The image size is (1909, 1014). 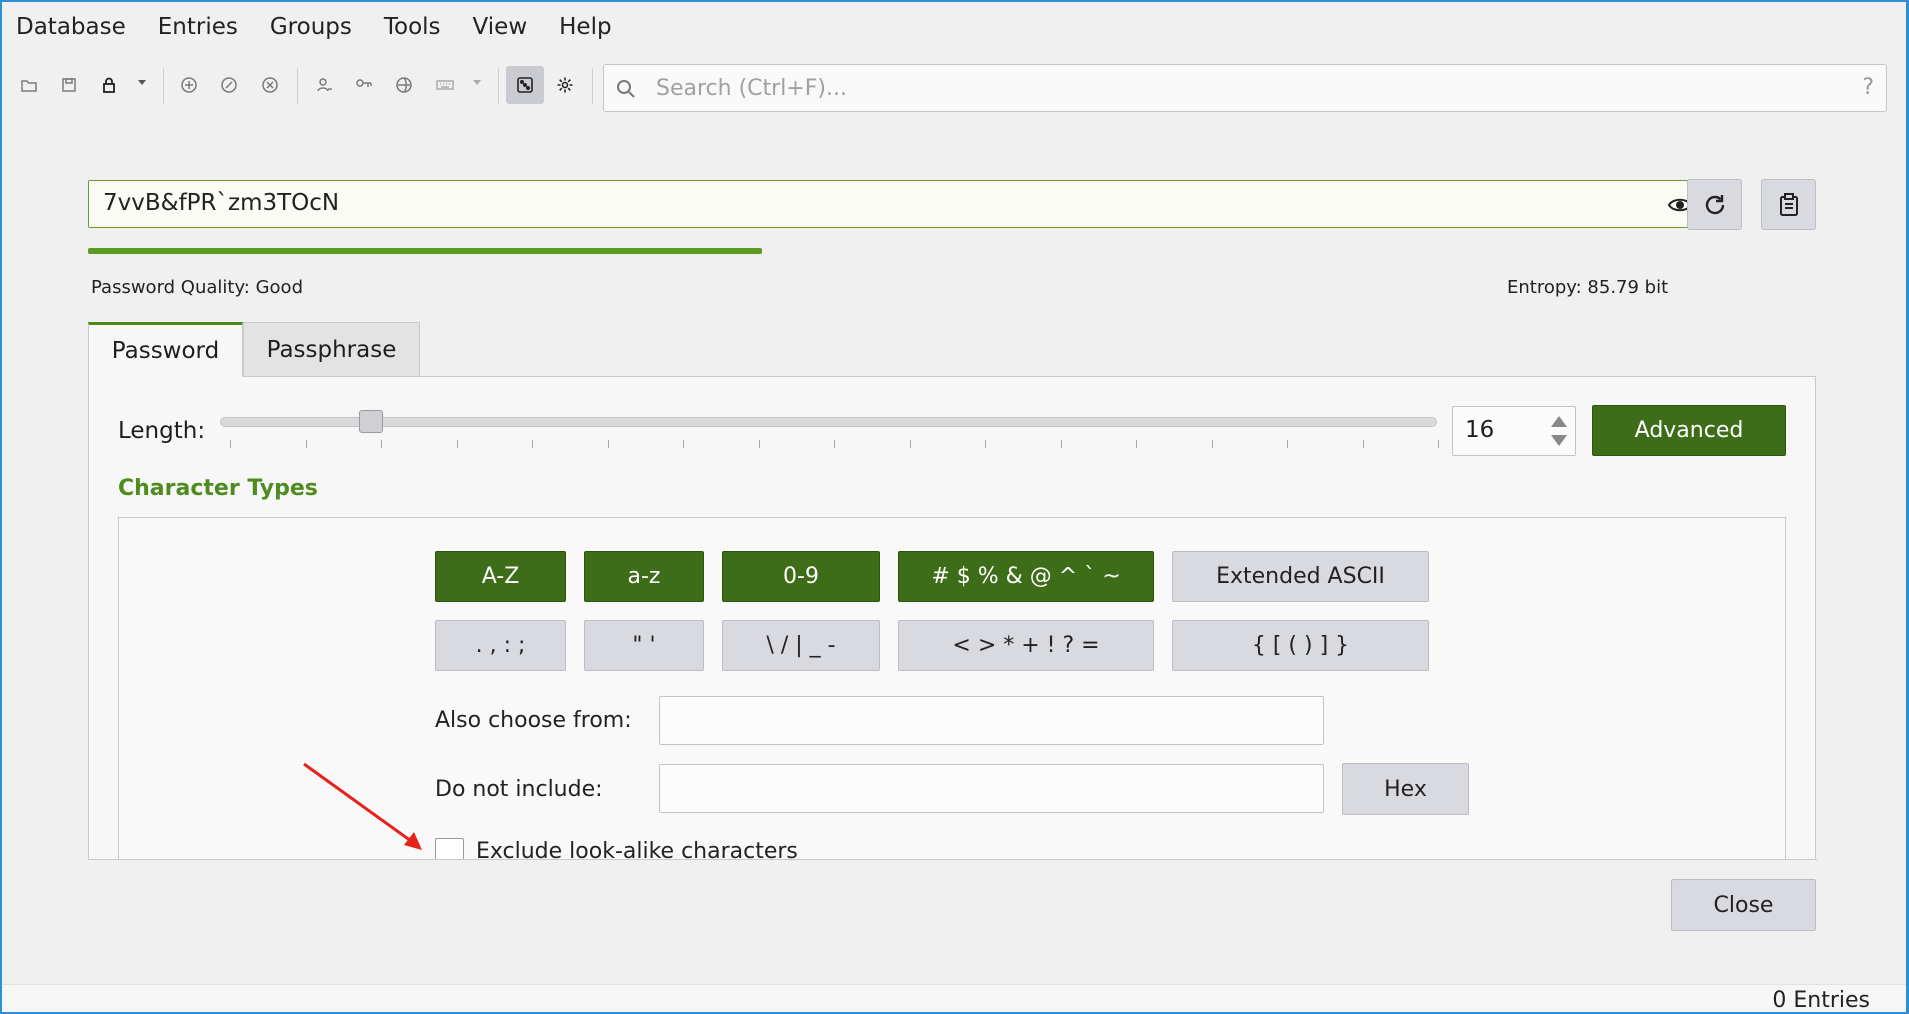 What do you see at coordinates (197, 287) in the screenshot?
I see `password-quality-label: Password Quality: Good` at bounding box center [197, 287].